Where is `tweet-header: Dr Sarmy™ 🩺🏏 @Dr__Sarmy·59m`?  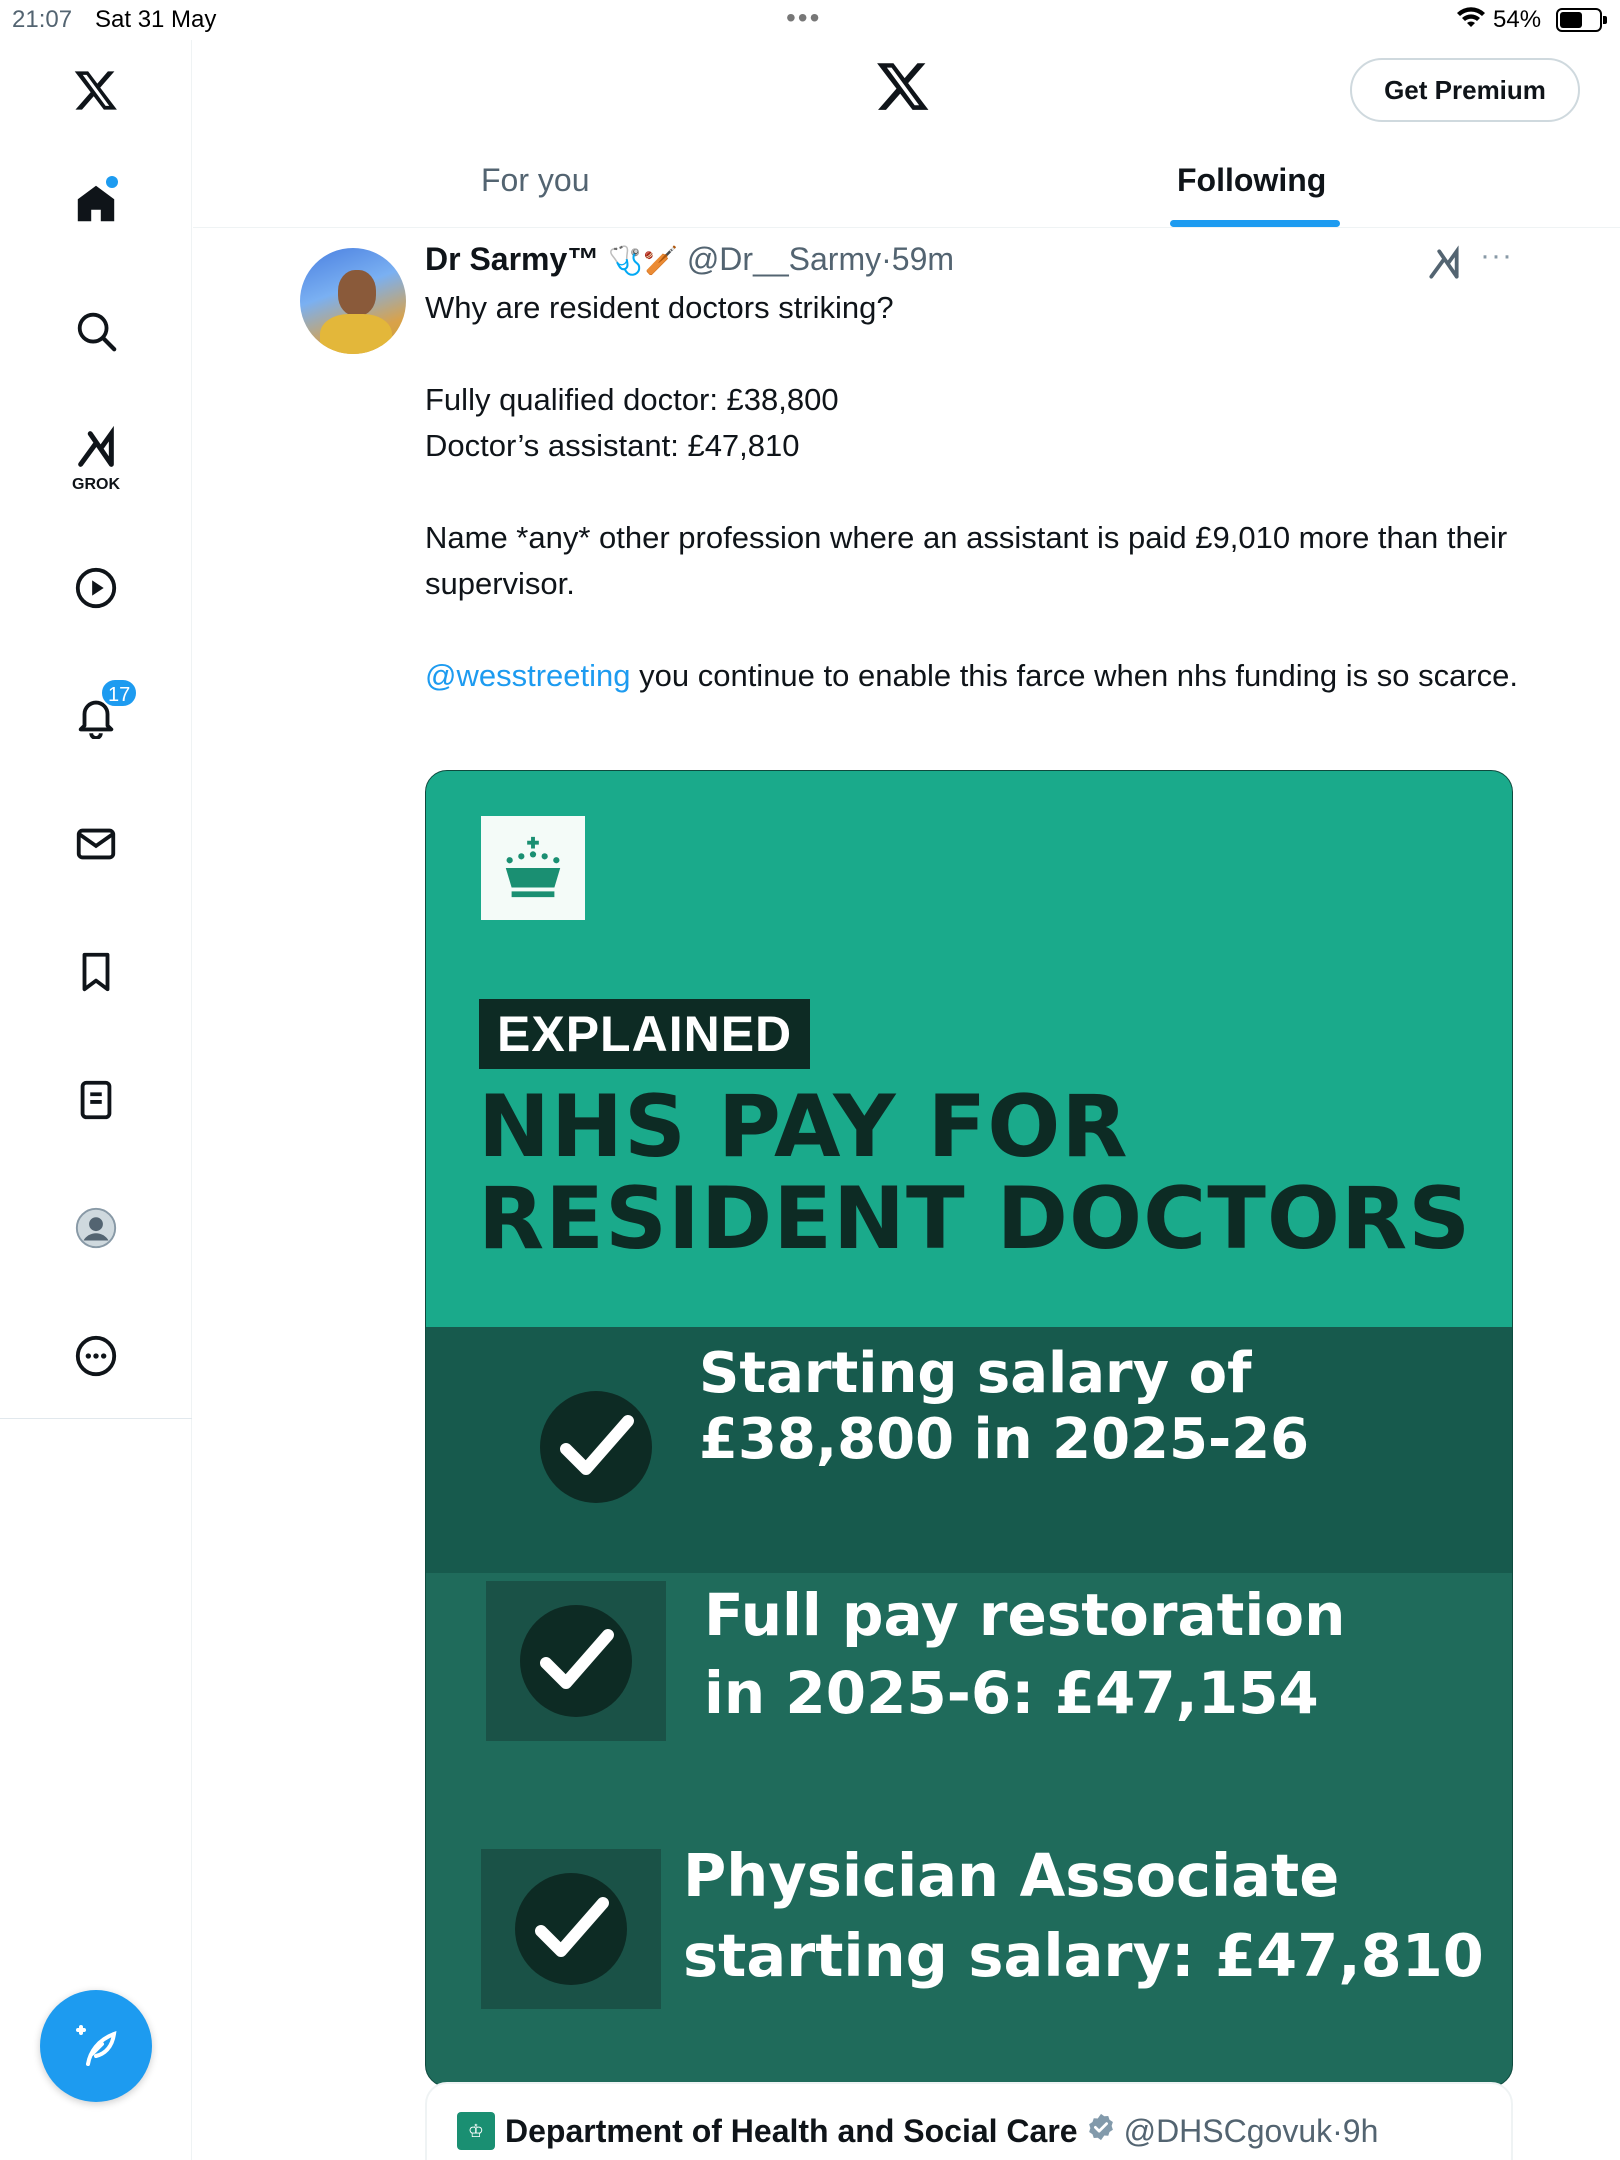 tweet-header: Dr Sarmy™ 🩺🏏 @Dr__Sarmy·59m is located at coordinates (689, 259).